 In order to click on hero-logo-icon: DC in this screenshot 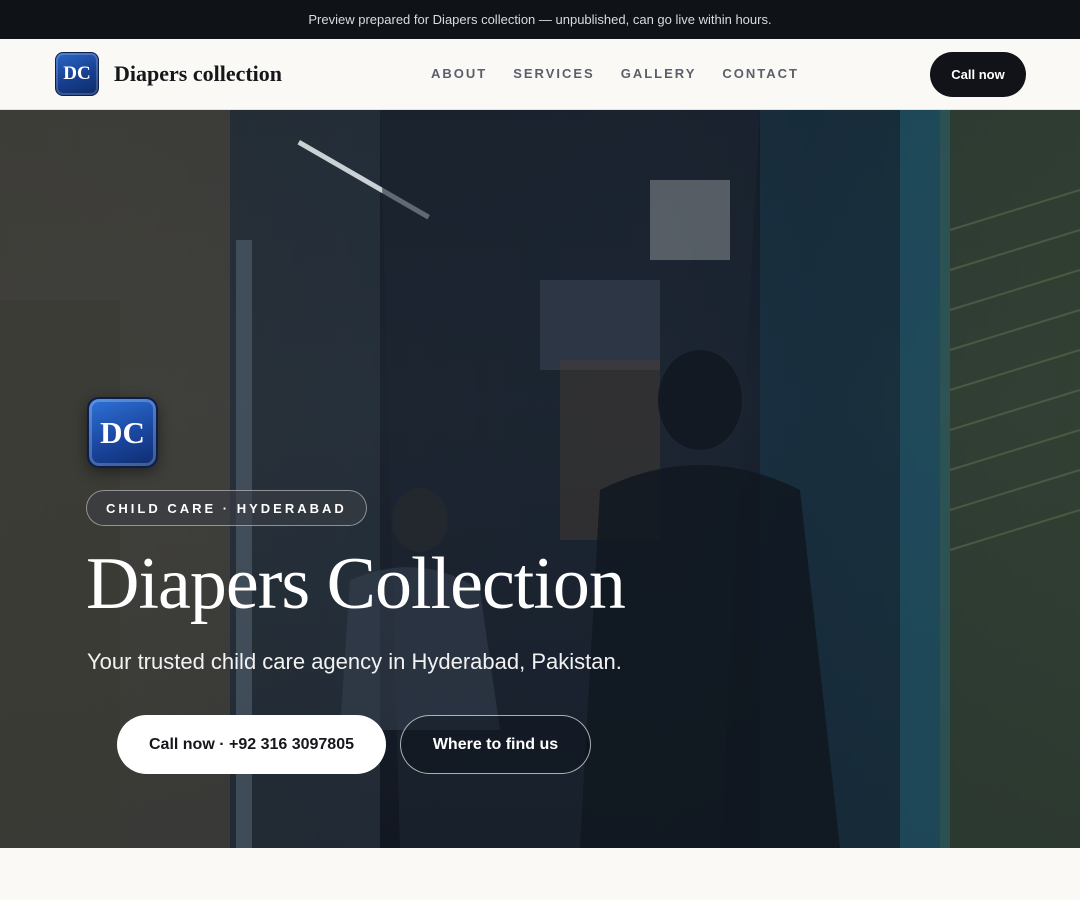, I will do `click(122, 432)`.